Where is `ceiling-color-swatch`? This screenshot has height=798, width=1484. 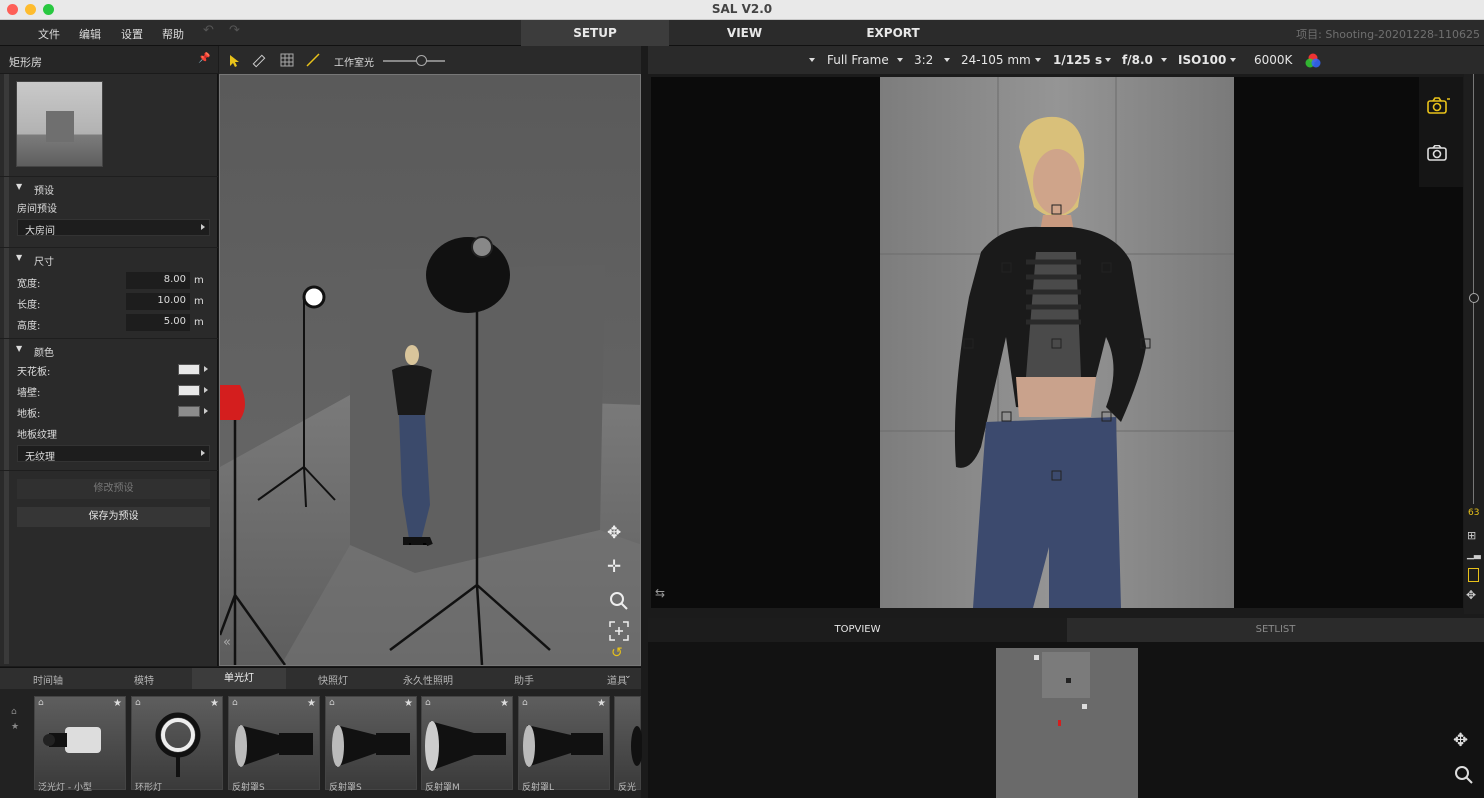 ceiling-color-swatch is located at coordinates (189, 369).